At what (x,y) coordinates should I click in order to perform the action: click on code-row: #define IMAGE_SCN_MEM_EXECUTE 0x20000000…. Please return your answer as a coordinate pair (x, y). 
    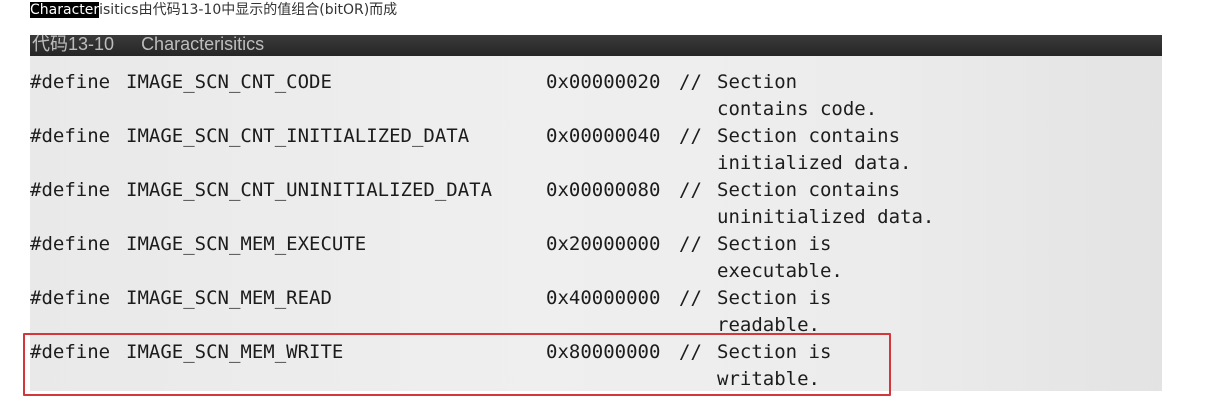
    Looking at the image, I should click on (596, 258).